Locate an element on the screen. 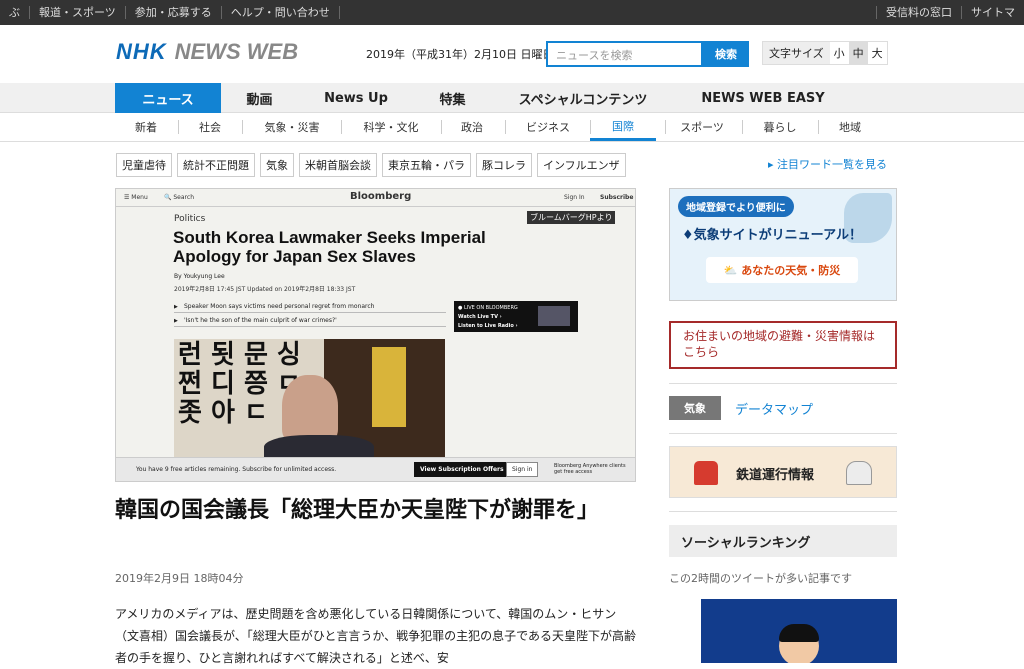 Image resolution: width=1024 pixels, height=669 pixels. nhk-news-web-logo: NHK NEWS WEB is located at coordinates (207, 52).